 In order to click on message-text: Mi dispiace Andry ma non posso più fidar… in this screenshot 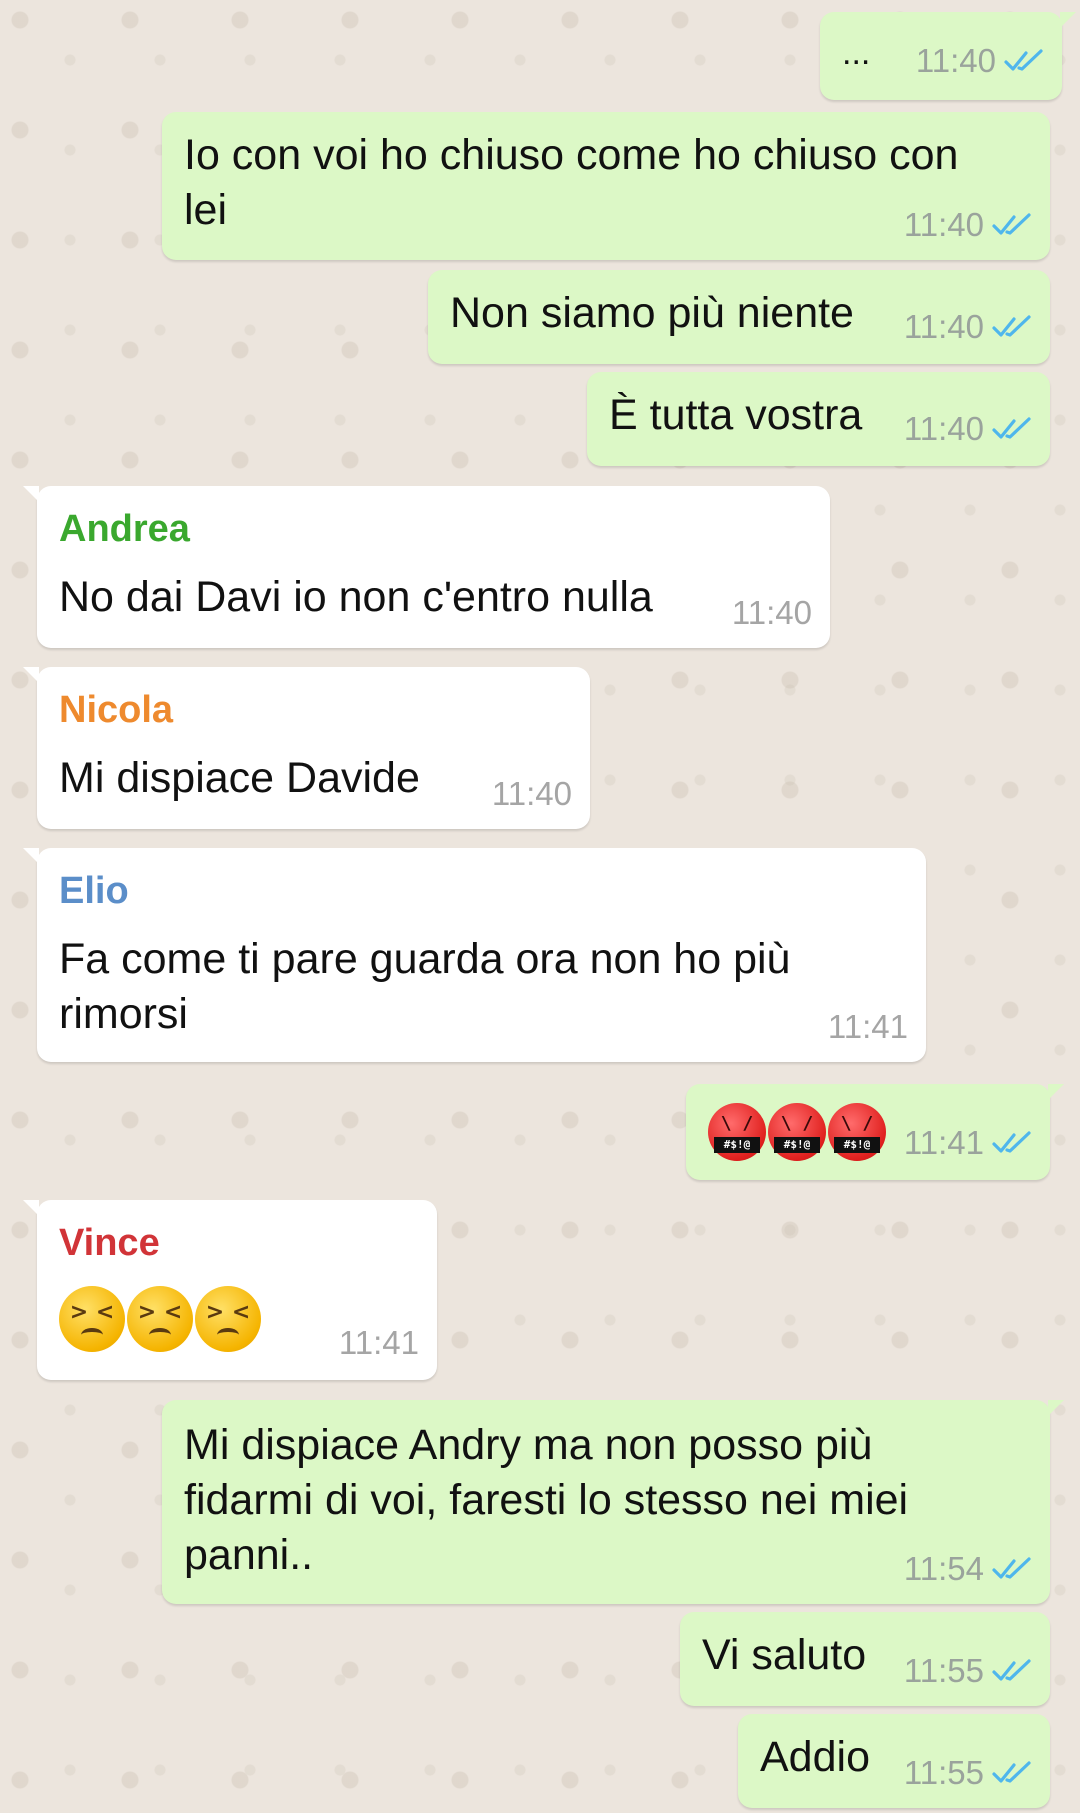, I will do `click(546, 1500)`.